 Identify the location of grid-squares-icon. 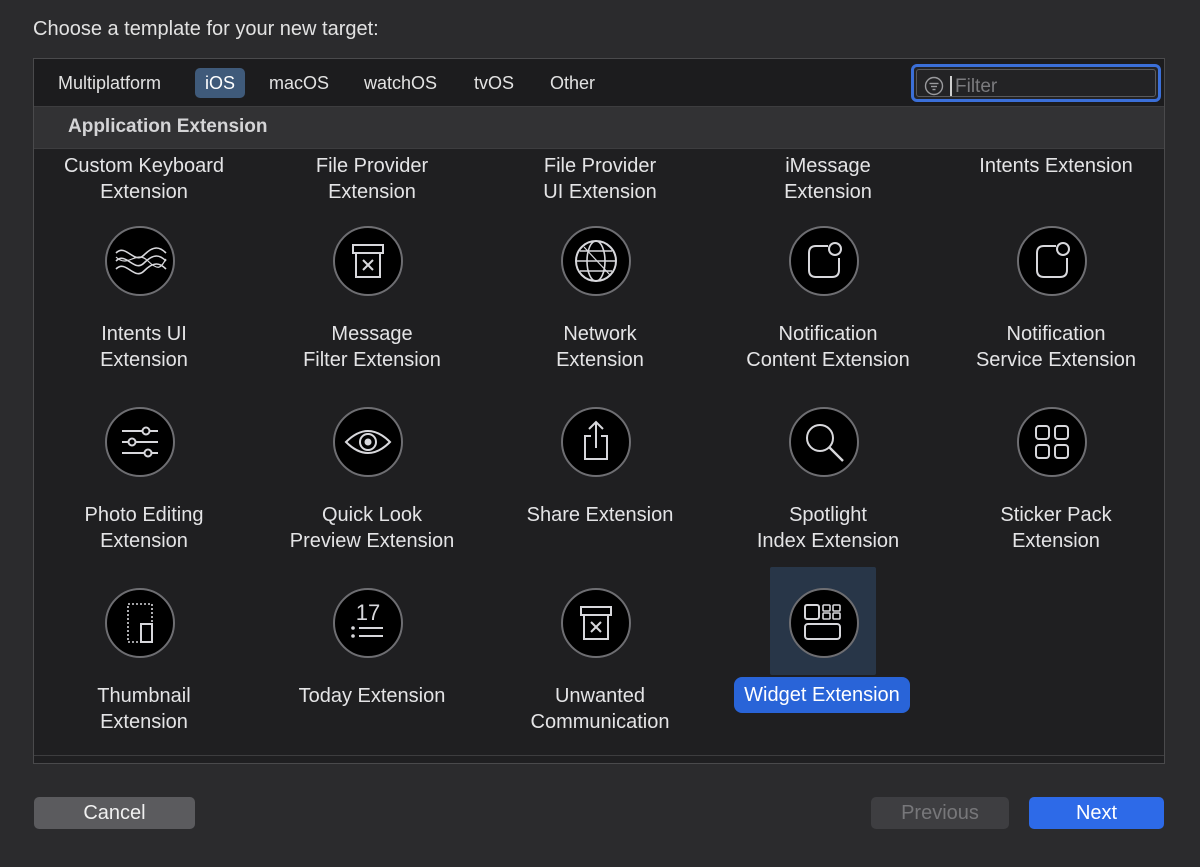
(1052, 442).